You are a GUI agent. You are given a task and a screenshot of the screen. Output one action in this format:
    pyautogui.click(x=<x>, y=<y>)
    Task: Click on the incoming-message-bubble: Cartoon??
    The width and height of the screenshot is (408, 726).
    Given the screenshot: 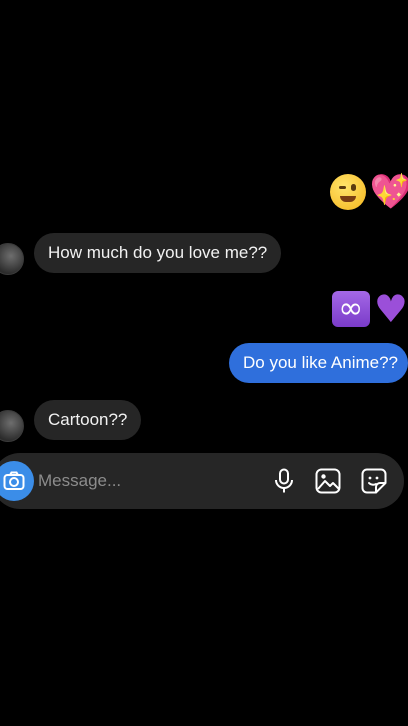 What is the action you would take?
    pyautogui.click(x=88, y=420)
    